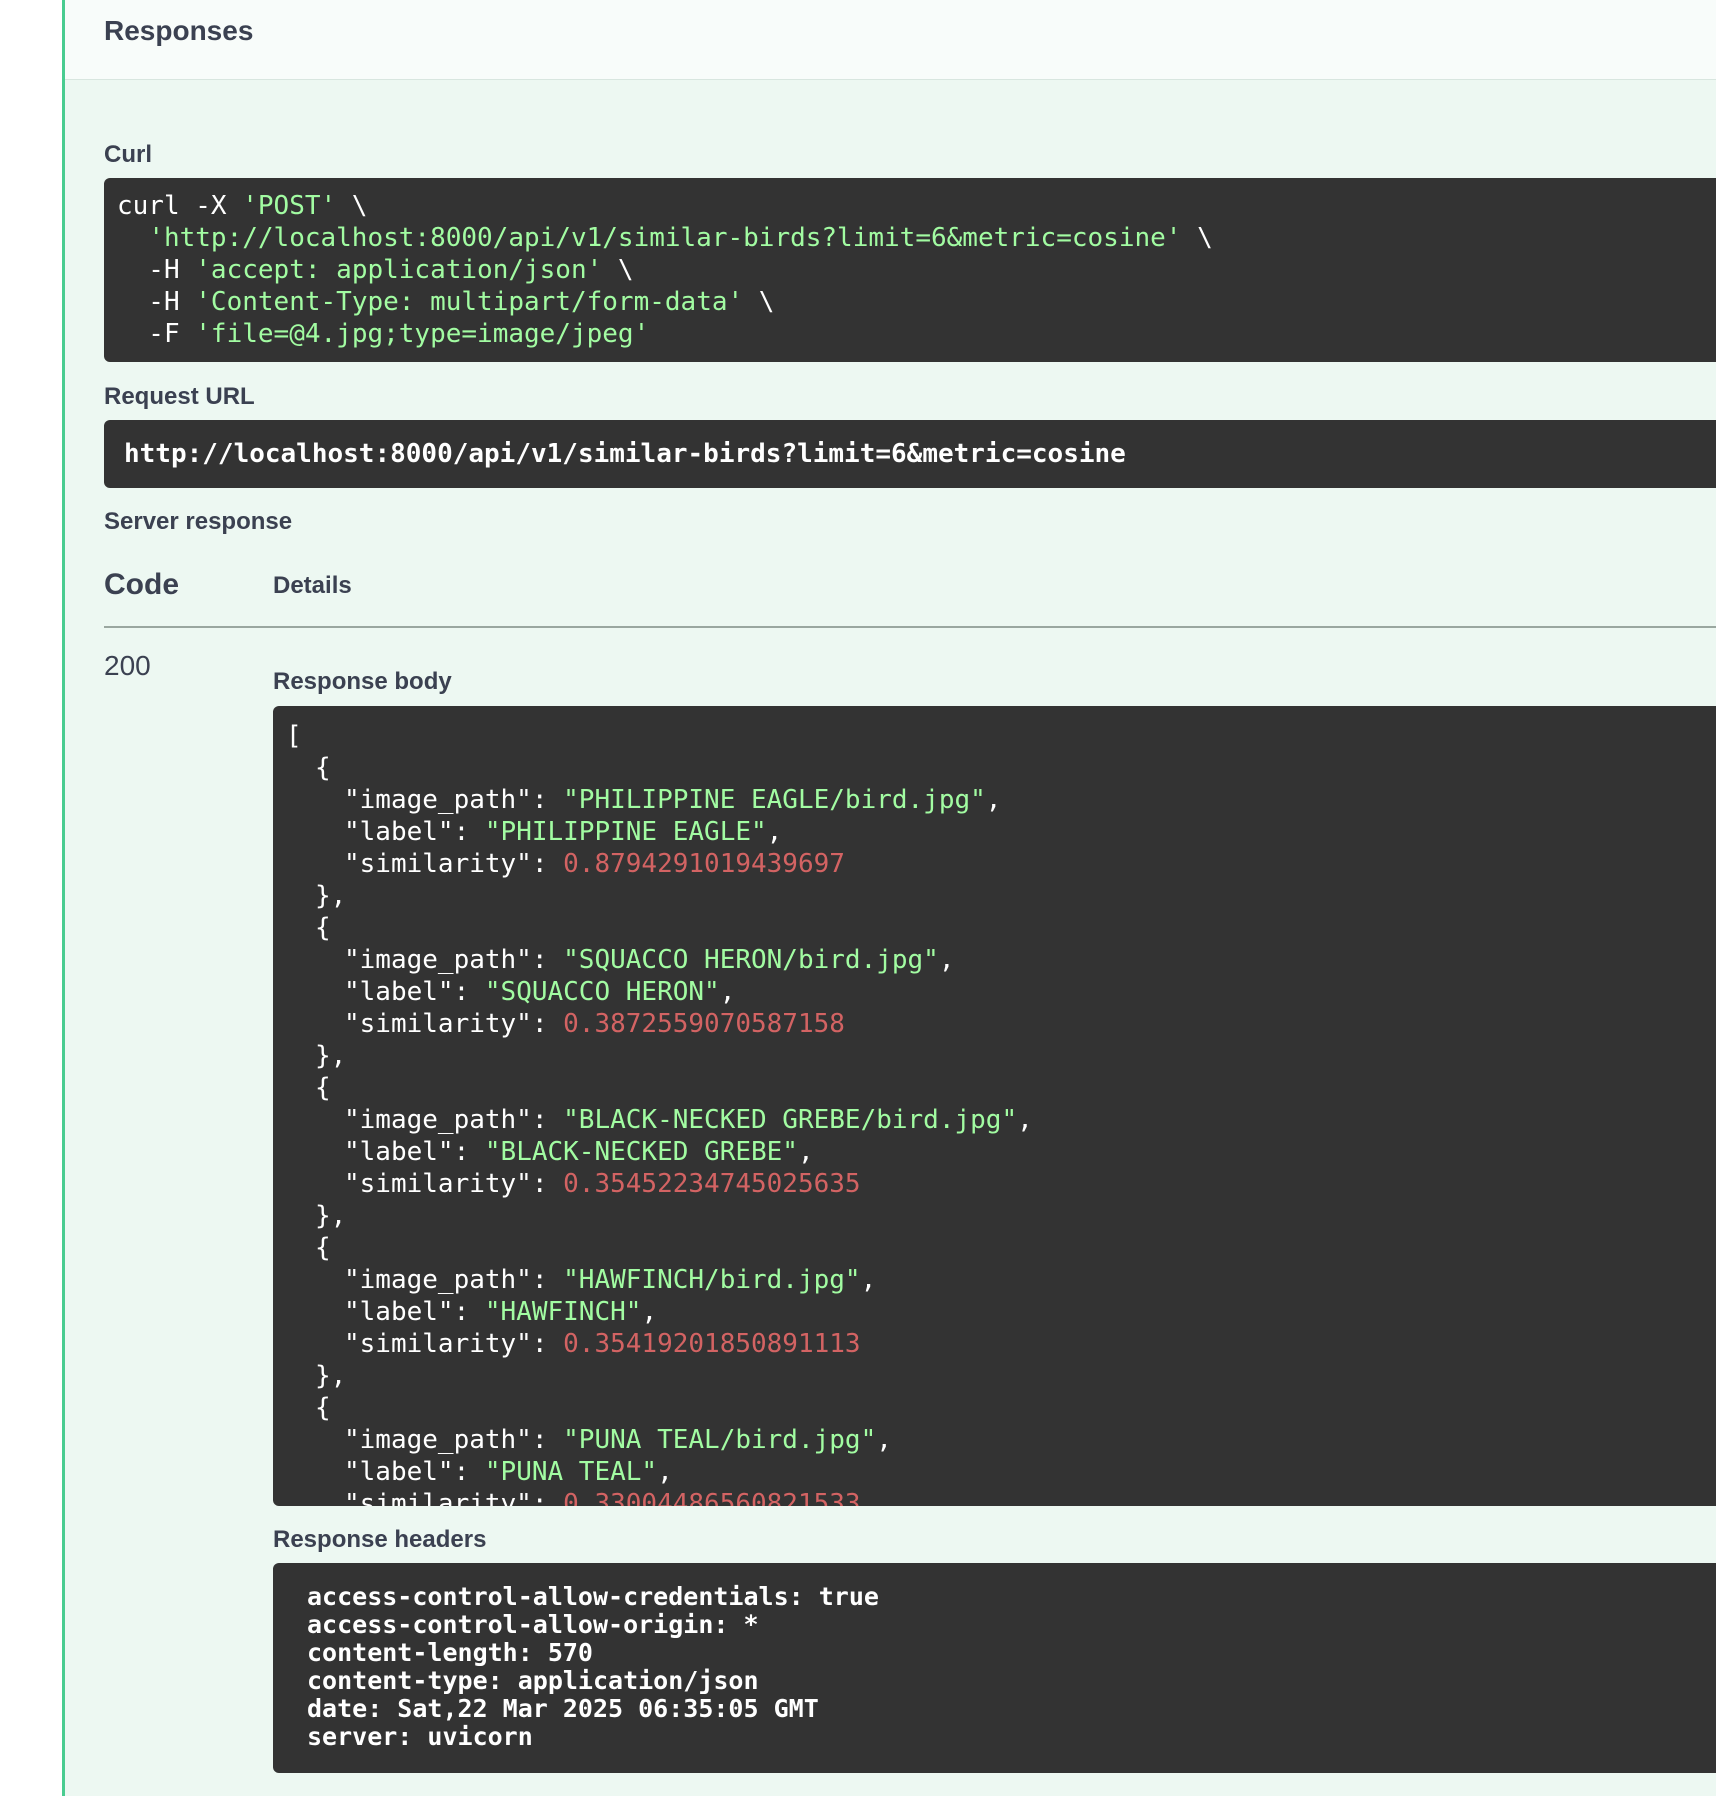 The height and width of the screenshot is (1796, 1716). I want to click on code-column-header: Code, so click(141, 584).